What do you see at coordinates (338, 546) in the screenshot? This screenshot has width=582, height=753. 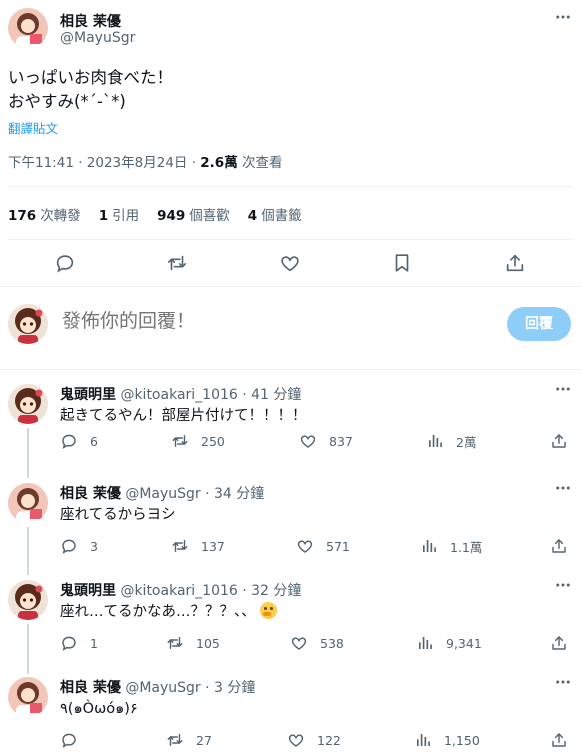 I see `like-count: 571` at bounding box center [338, 546].